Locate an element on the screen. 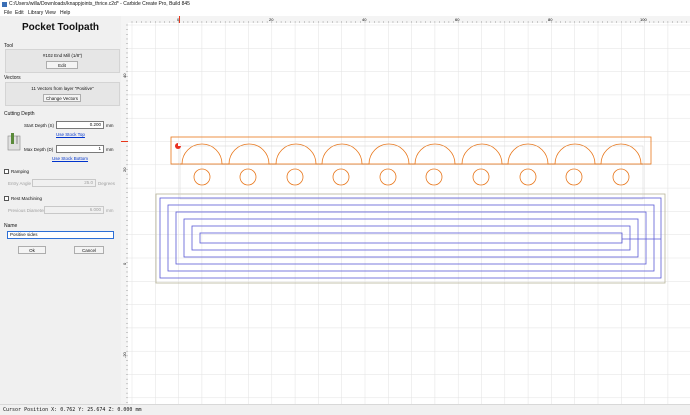  previous-diameter-input: 6.000 is located at coordinates (74, 210).